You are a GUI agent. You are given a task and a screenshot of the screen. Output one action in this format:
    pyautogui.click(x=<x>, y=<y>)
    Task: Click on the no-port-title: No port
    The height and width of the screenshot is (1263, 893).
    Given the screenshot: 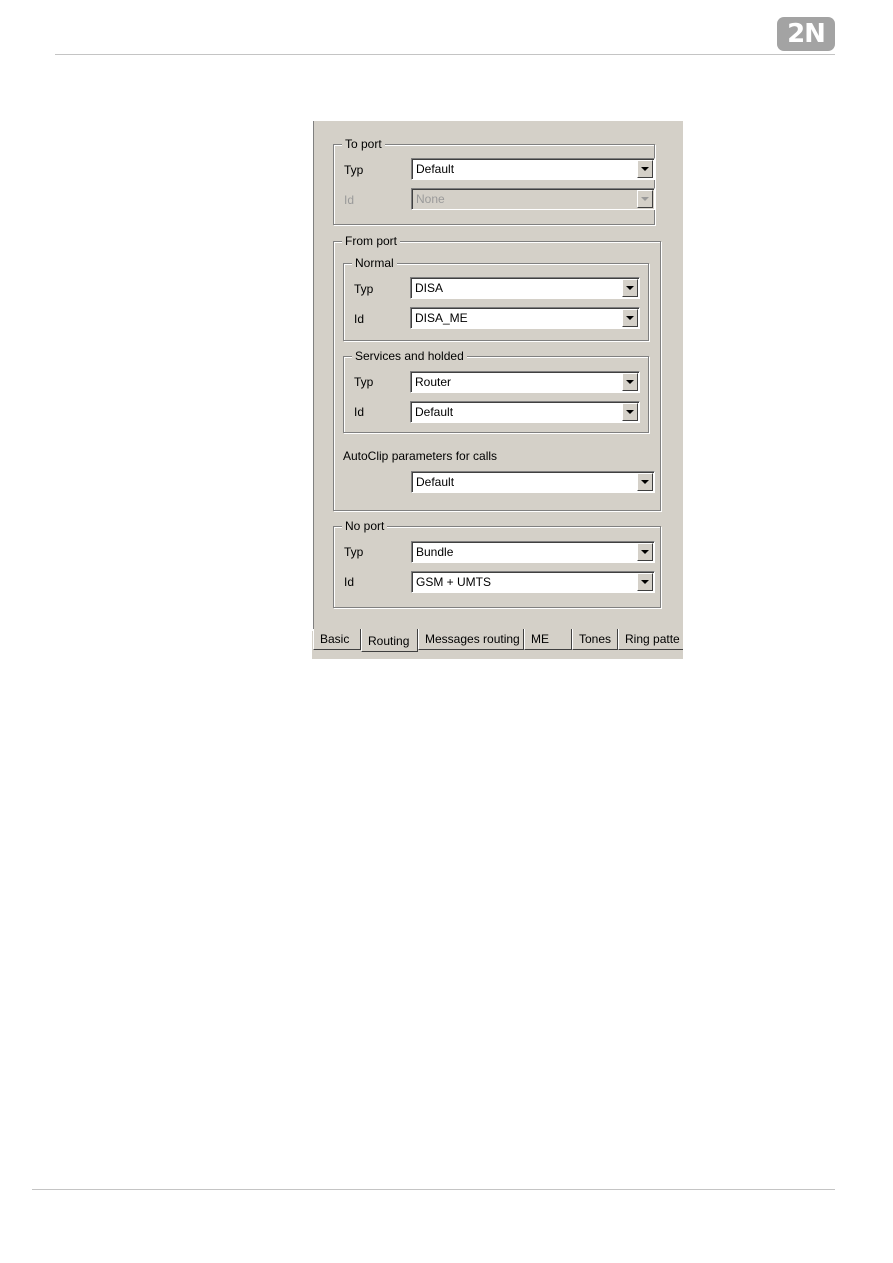 What is the action you would take?
    pyautogui.click(x=365, y=526)
    